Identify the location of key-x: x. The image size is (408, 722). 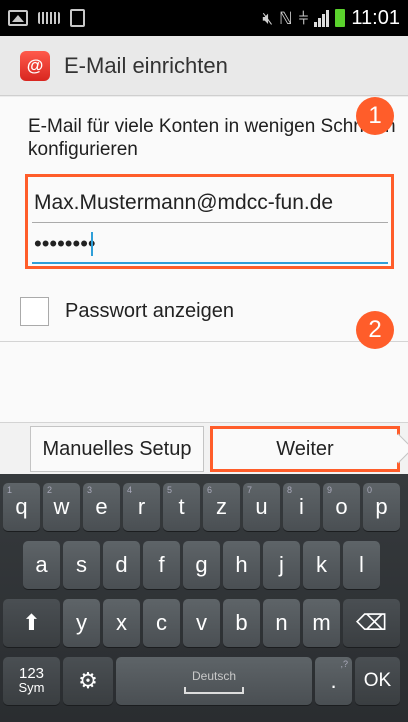
(121, 623).